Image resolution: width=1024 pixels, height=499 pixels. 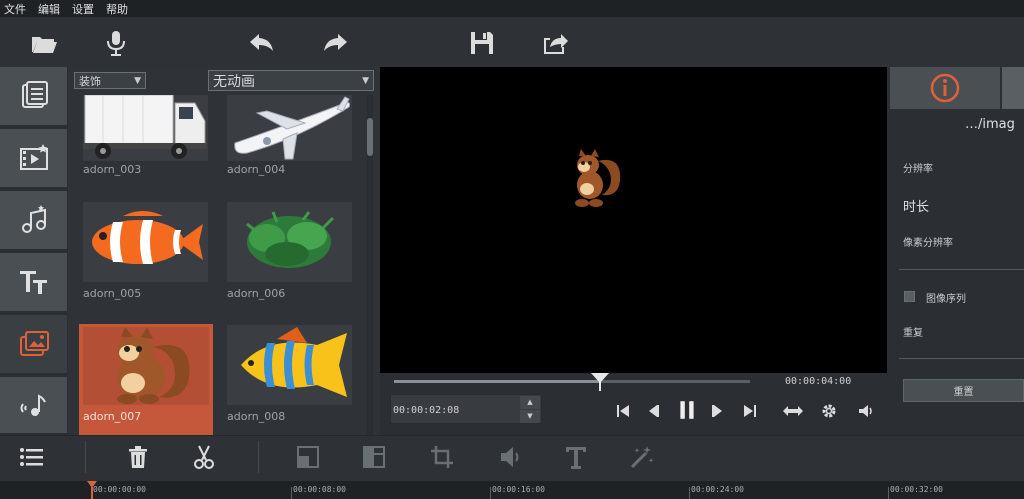 What do you see at coordinates (530, 402) in the screenshot?
I see `time-increment-button: ▲` at bounding box center [530, 402].